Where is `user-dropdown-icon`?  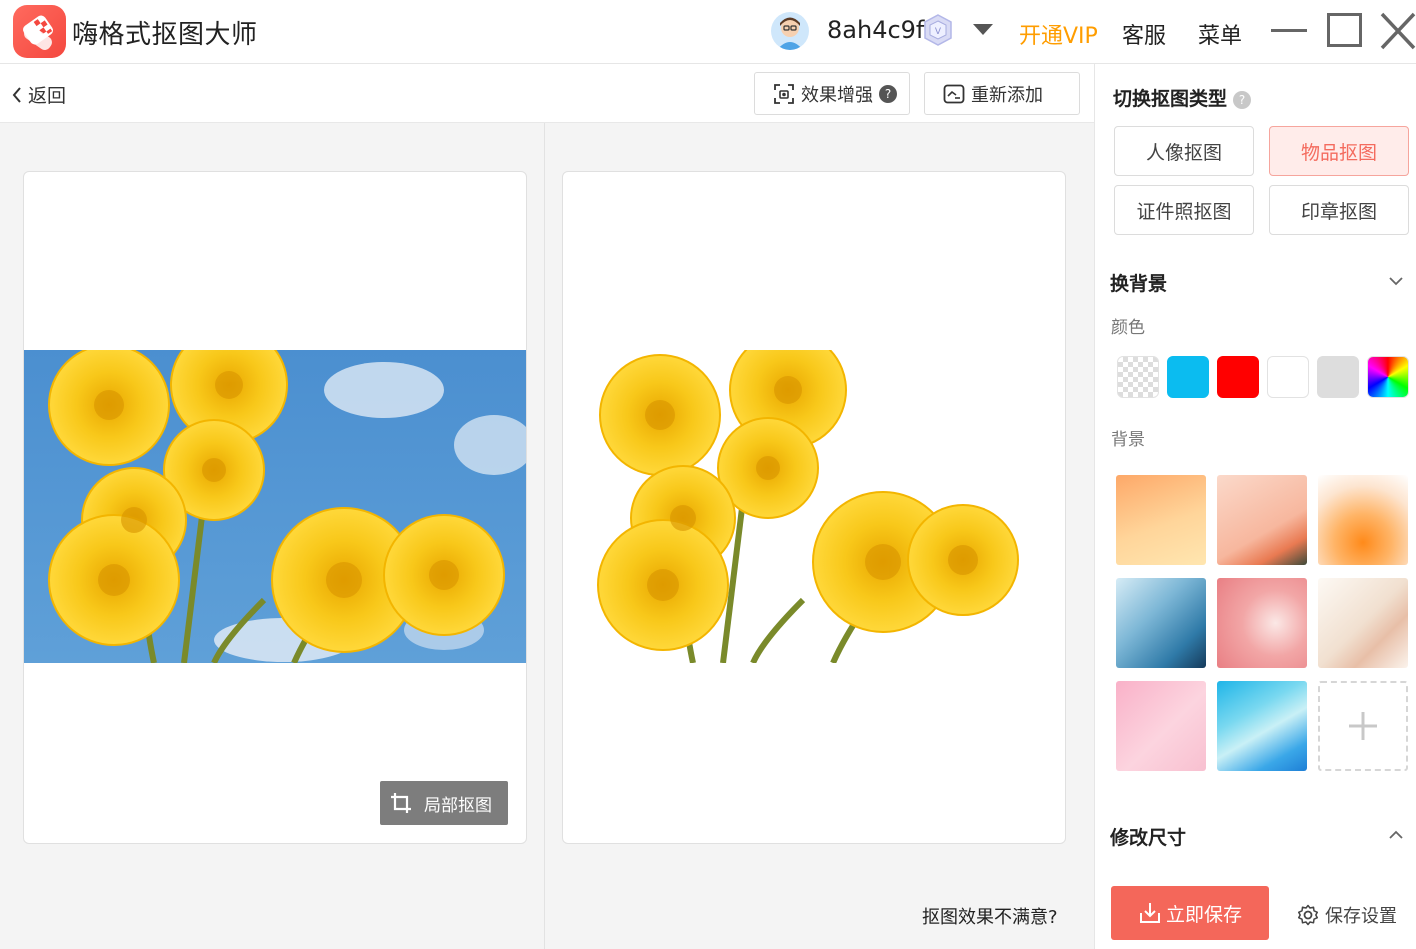 user-dropdown-icon is located at coordinates (983, 29).